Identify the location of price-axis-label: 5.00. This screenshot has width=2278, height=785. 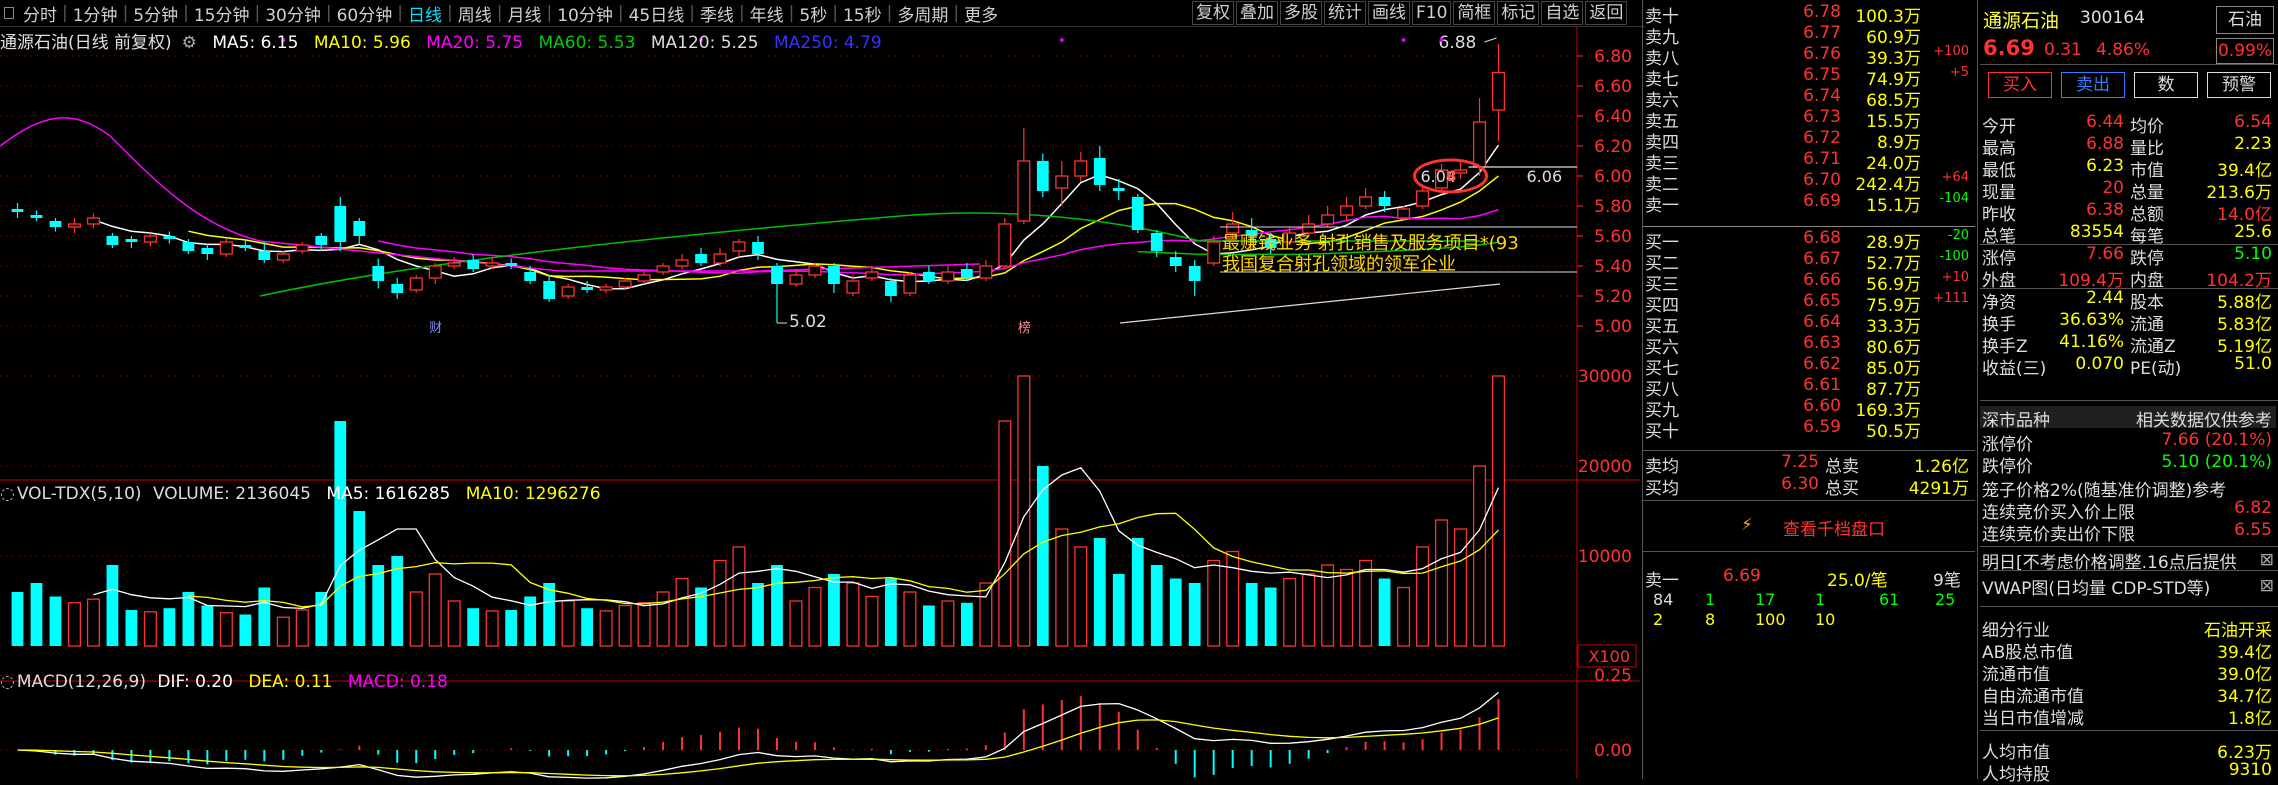
(1613, 327).